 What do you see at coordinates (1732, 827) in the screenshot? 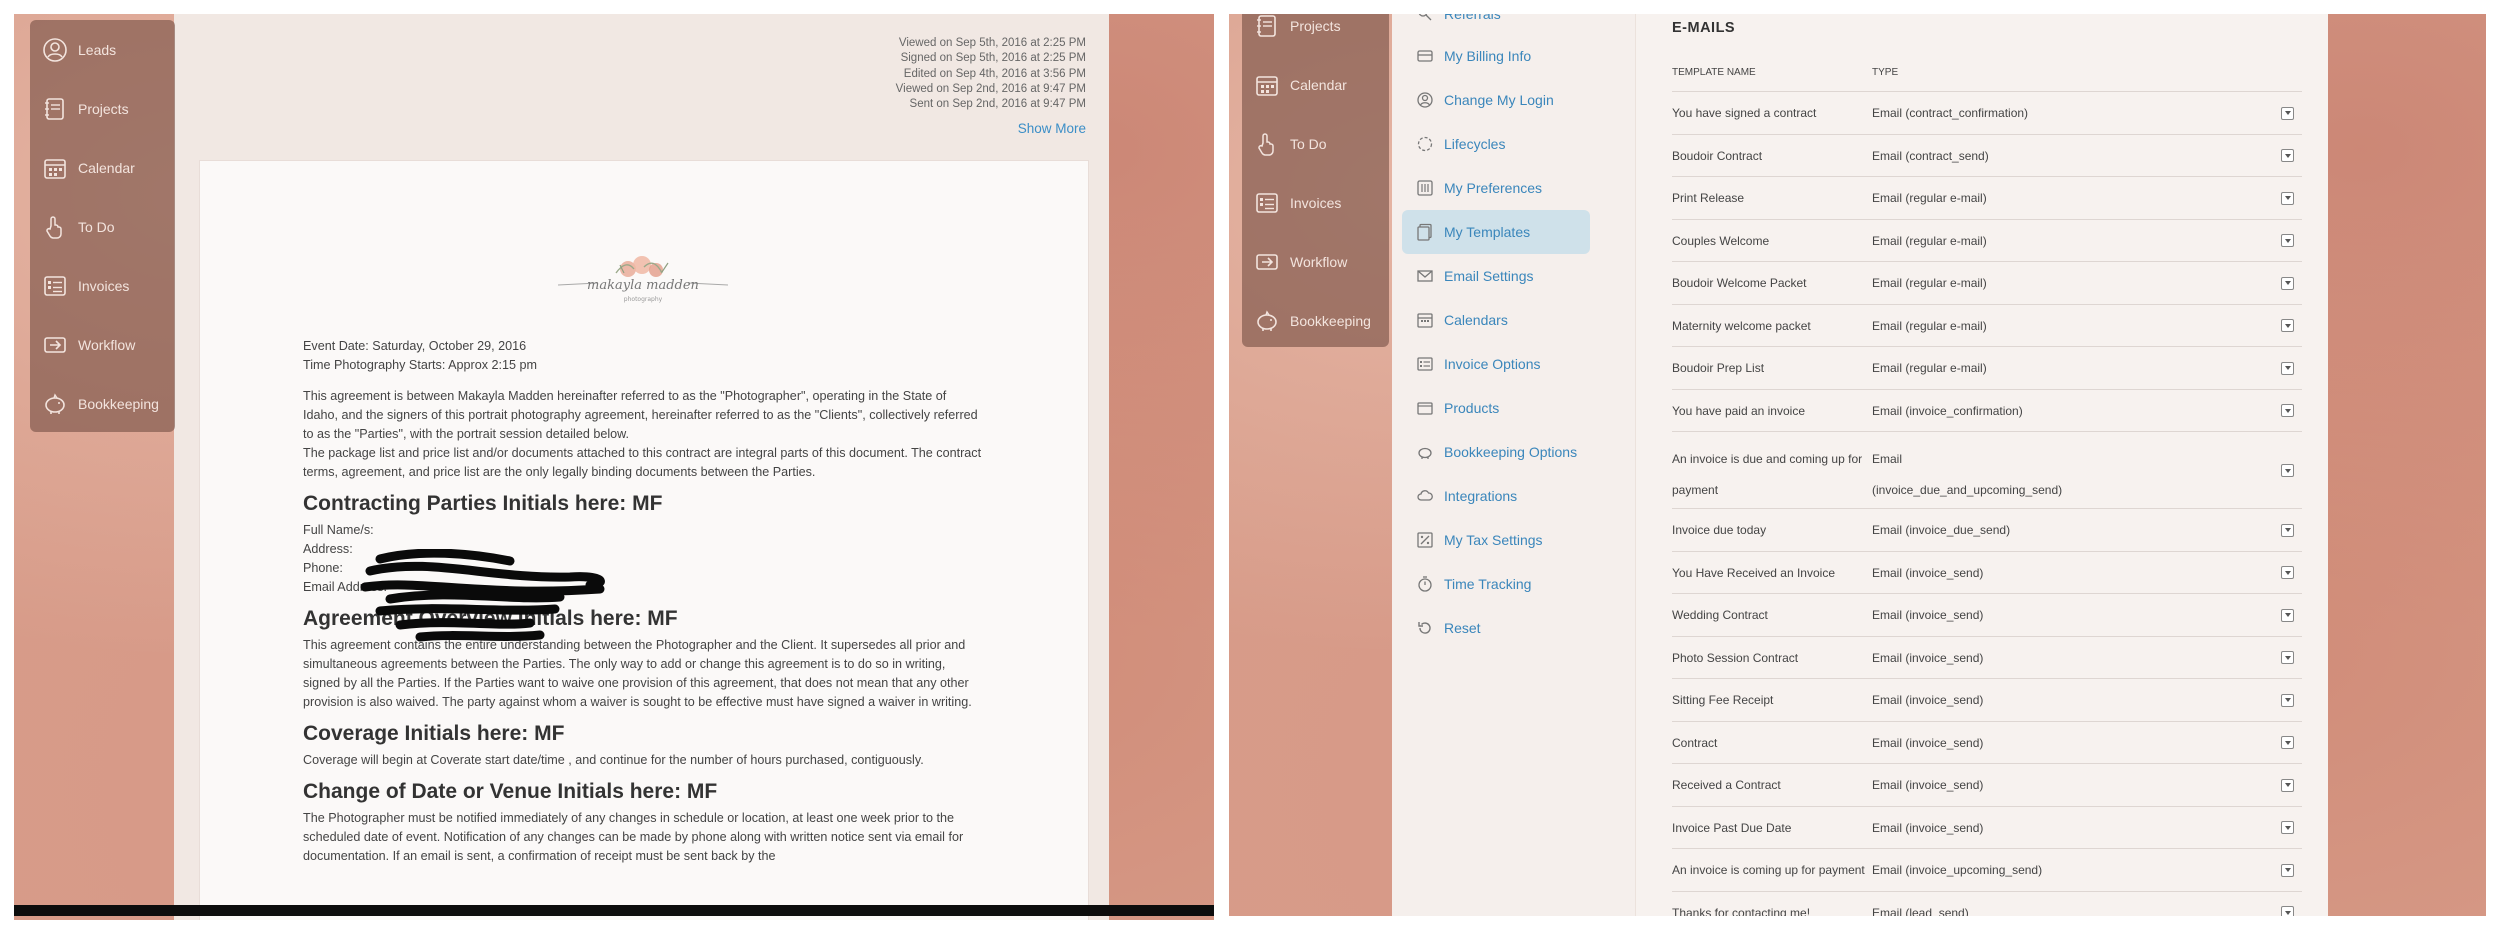
I see `template-name-text: Invoice Past Due Date` at bounding box center [1732, 827].